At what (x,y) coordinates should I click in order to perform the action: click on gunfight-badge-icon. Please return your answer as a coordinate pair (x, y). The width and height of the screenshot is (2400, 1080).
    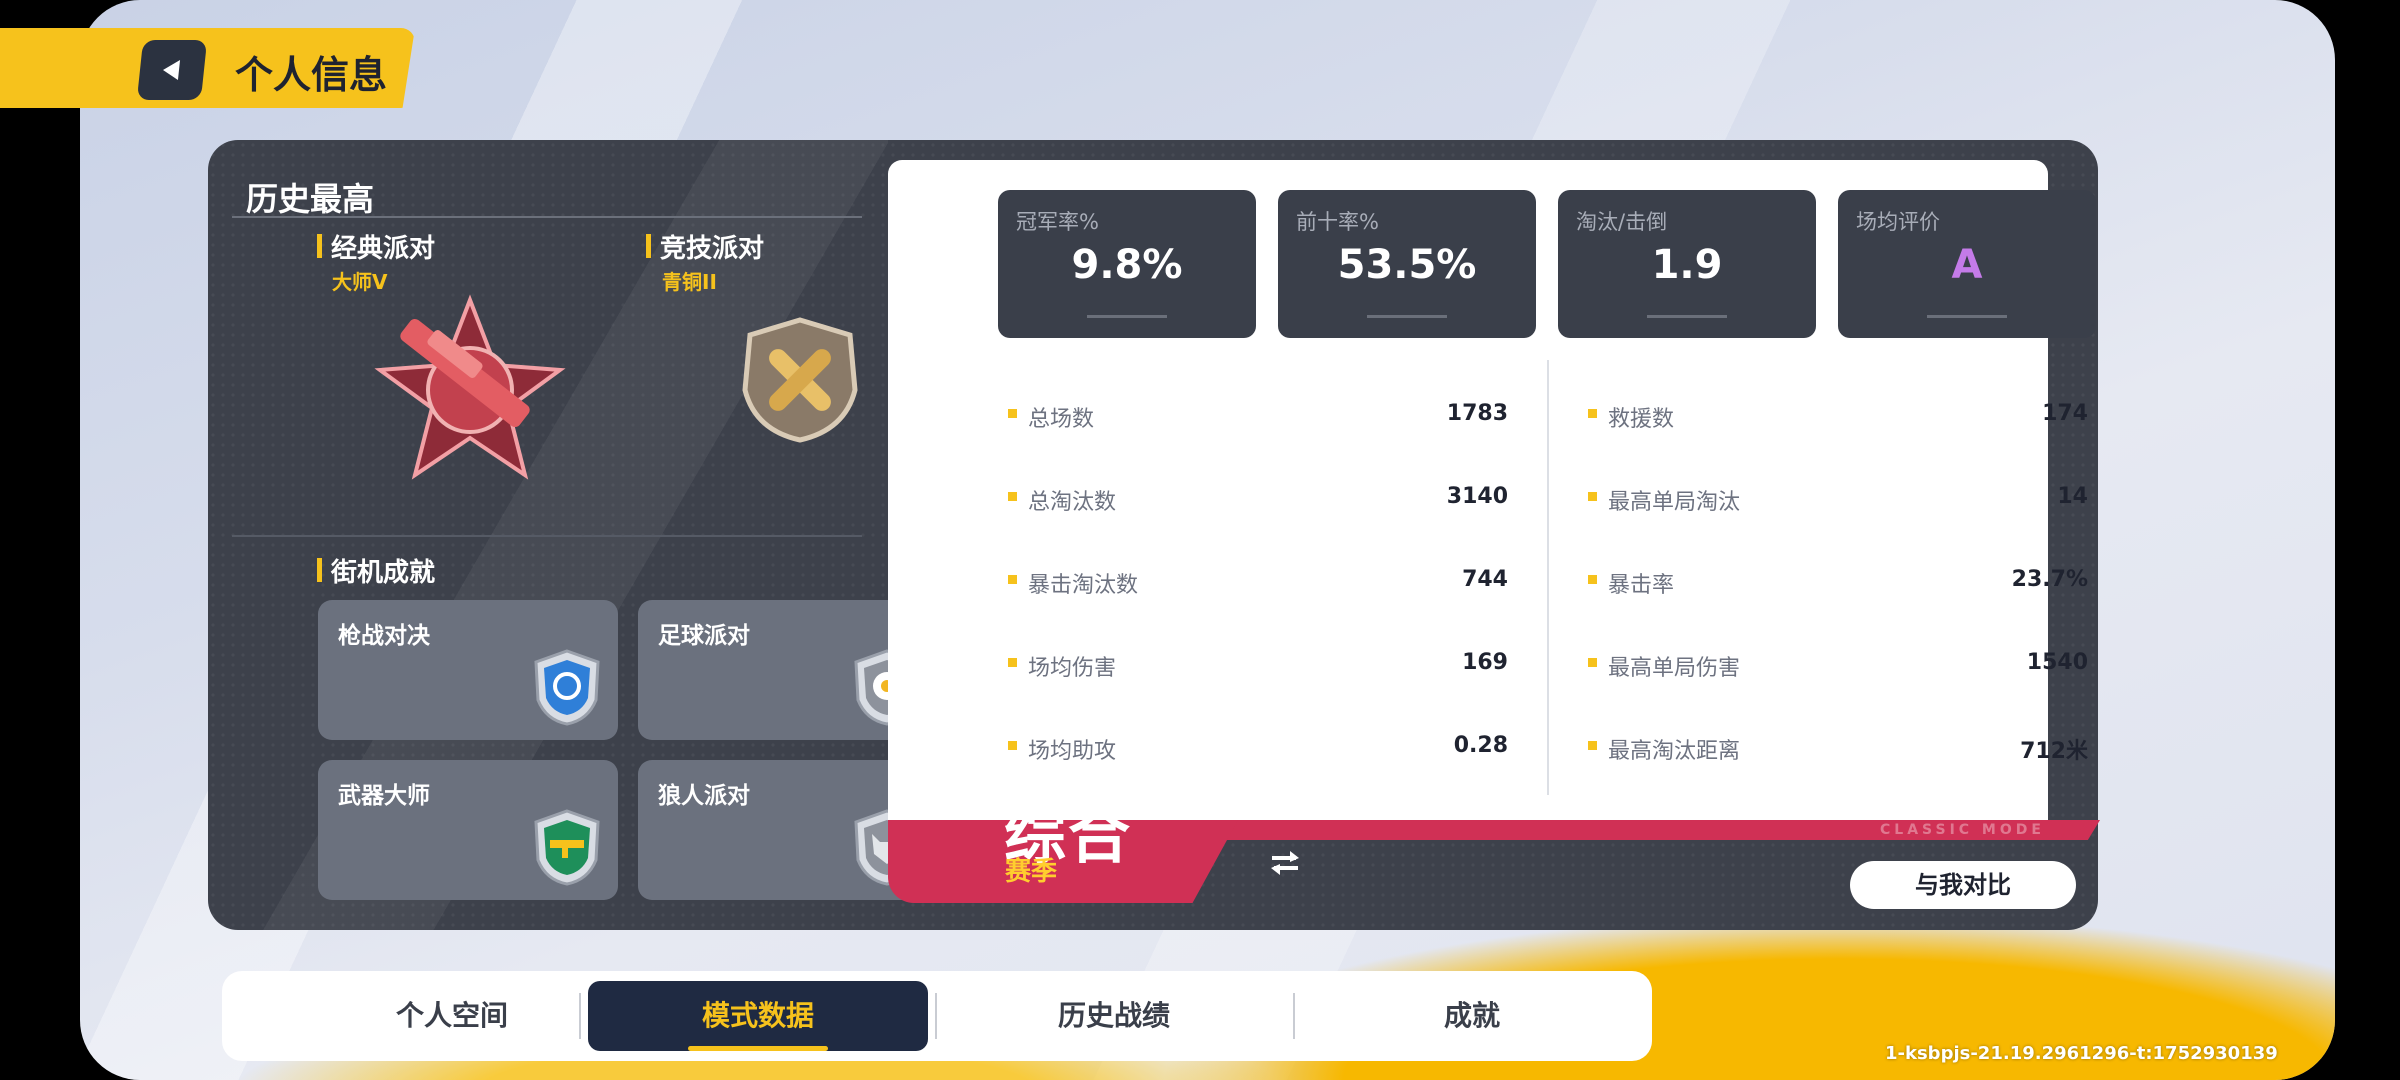
    Looking at the image, I should click on (567, 687).